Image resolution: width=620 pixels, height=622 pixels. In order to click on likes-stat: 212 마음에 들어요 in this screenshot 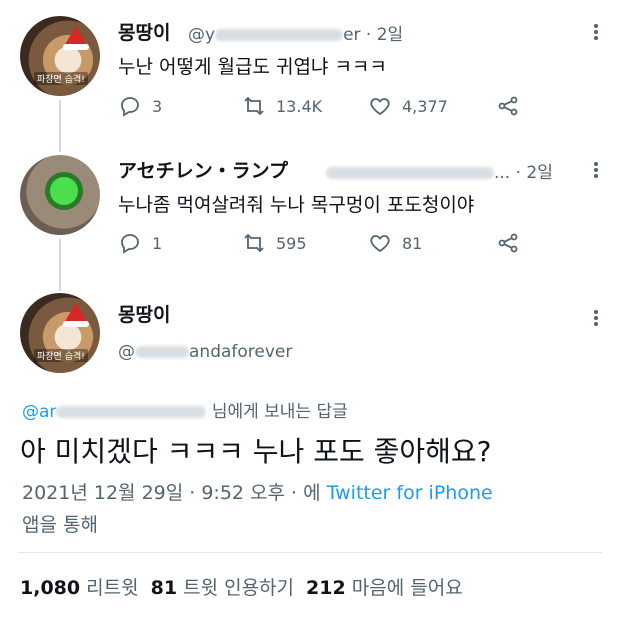, I will do `click(384, 586)`.